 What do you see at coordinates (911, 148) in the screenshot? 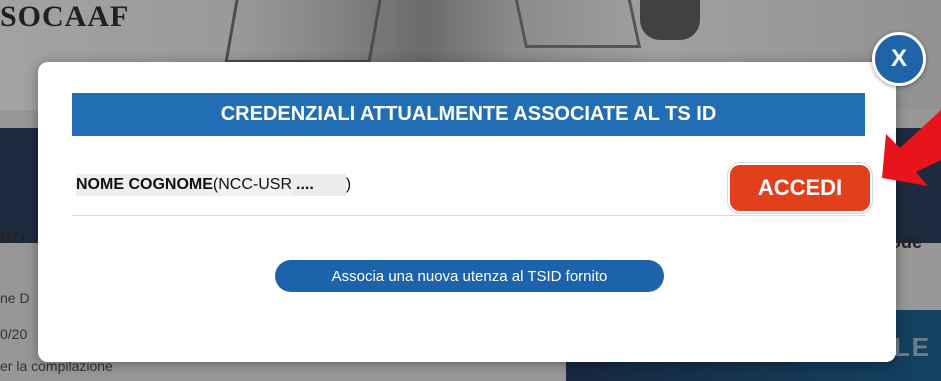
I see `red-arrow-icon` at bounding box center [911, 148].